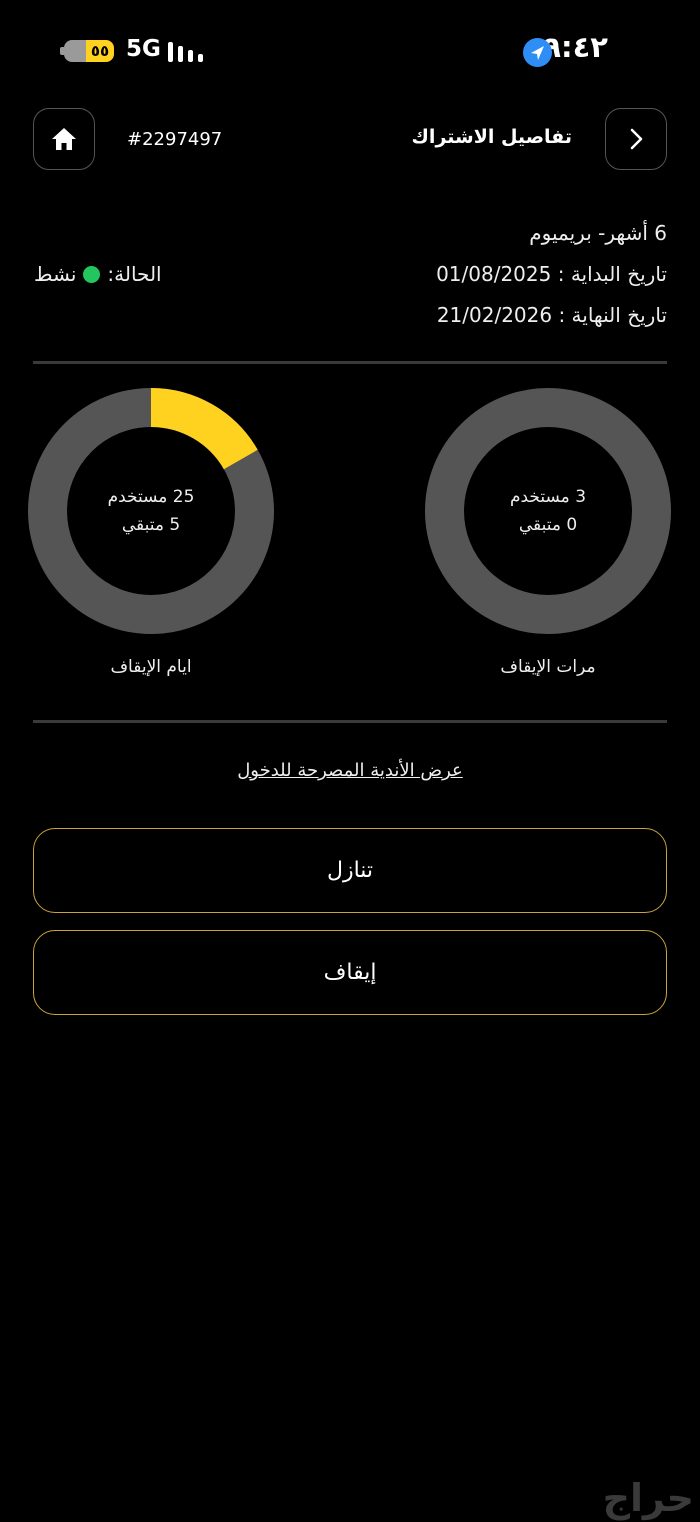  I want to click on pause-button-label: إيقاف, so click(350, 972).